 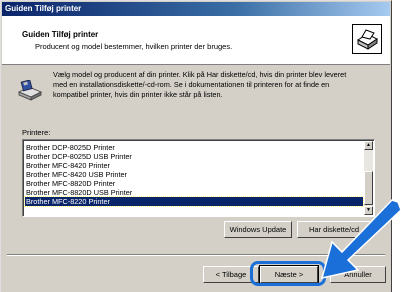 I want to click on cancel-button: Annuller, so click(x=358, y=274).